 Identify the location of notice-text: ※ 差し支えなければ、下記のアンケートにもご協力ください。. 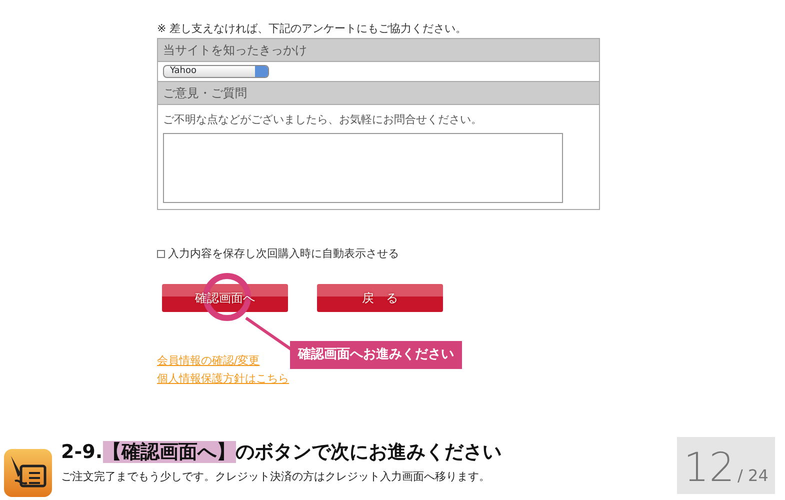
(312, 29).